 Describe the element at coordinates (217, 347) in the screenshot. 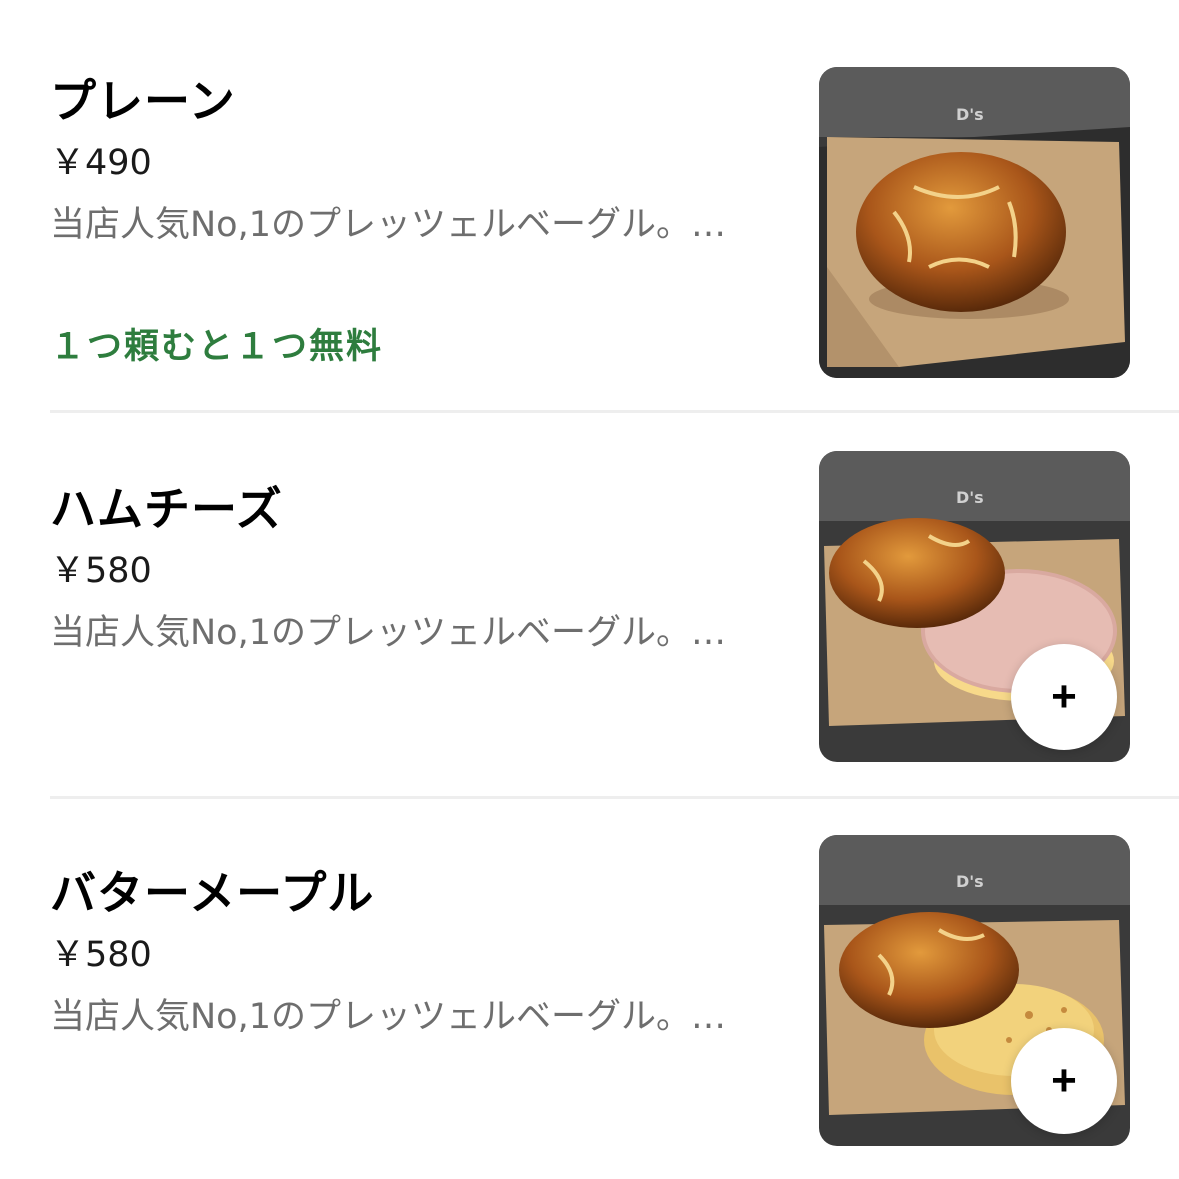

I see `promo-label: １つ頼むと１つ無料` at that location.